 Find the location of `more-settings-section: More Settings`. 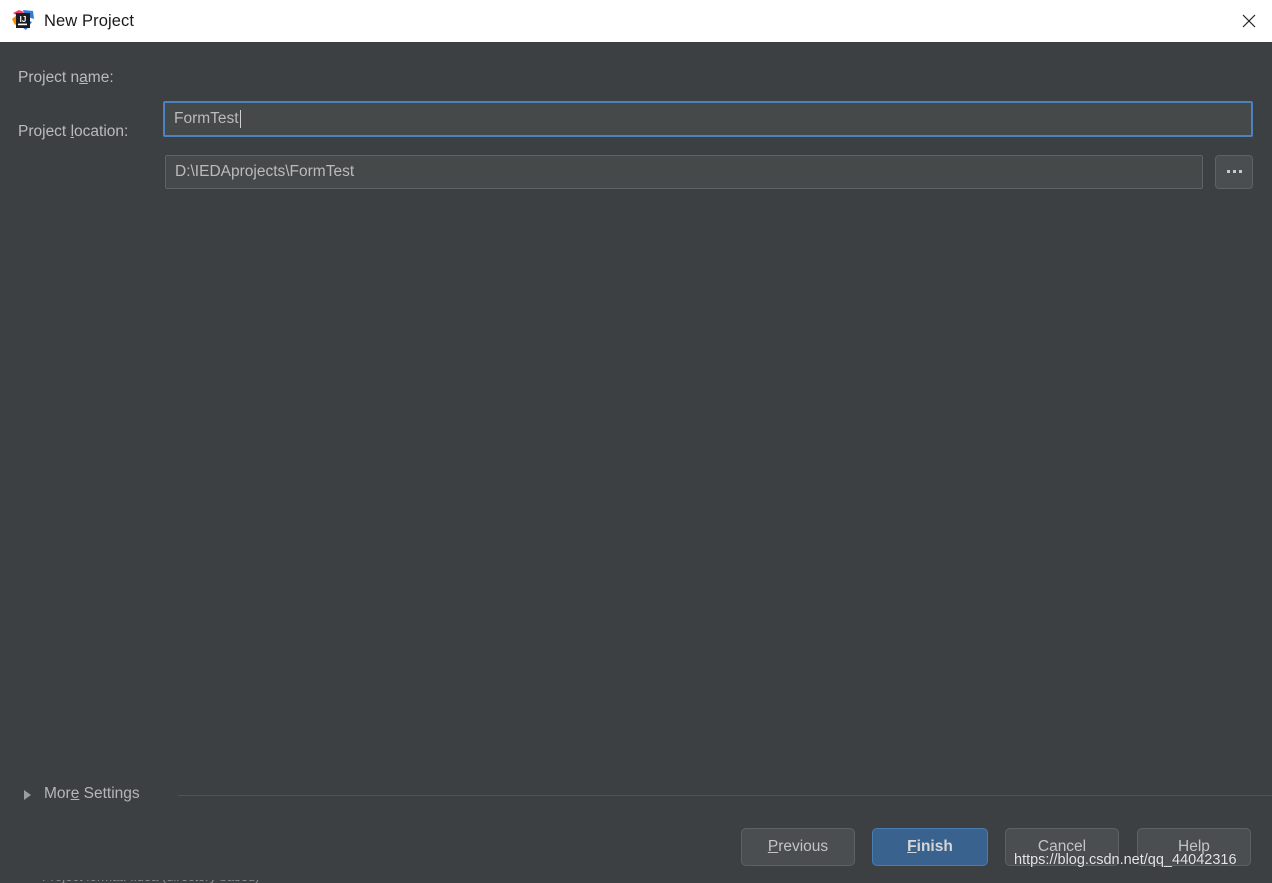

more-settings-section: More Settings is located at coordinates (636, 795).